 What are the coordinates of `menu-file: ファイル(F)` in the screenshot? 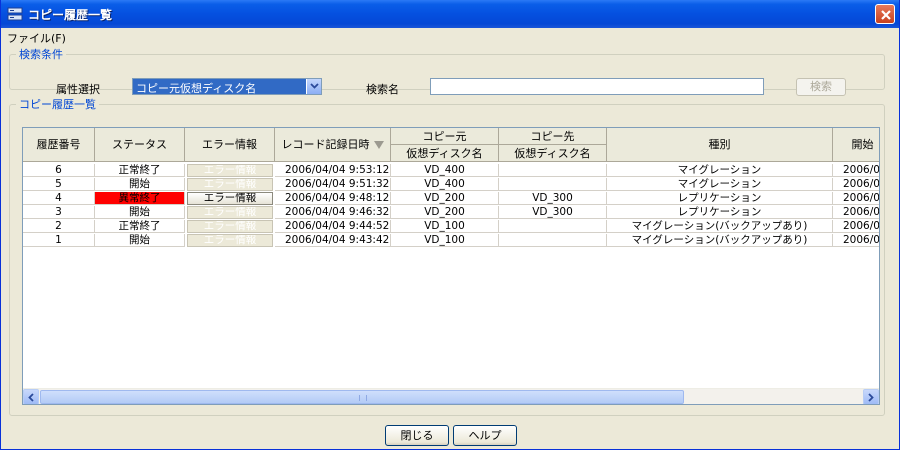 It's located at (36, 38).